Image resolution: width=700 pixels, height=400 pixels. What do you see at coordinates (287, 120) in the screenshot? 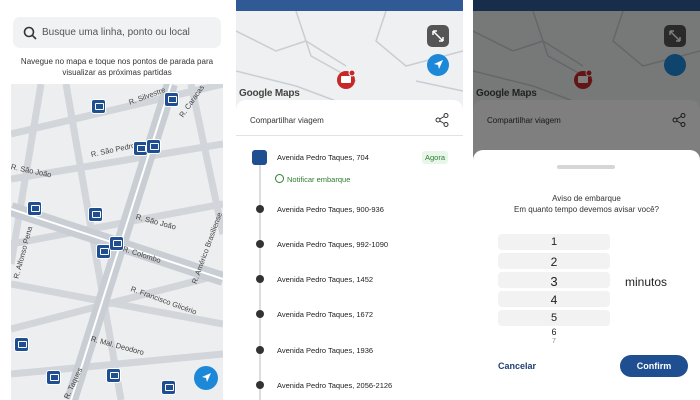
I see `share-trip-label: Compartilhar viagem` at bounding box center [287, 120].